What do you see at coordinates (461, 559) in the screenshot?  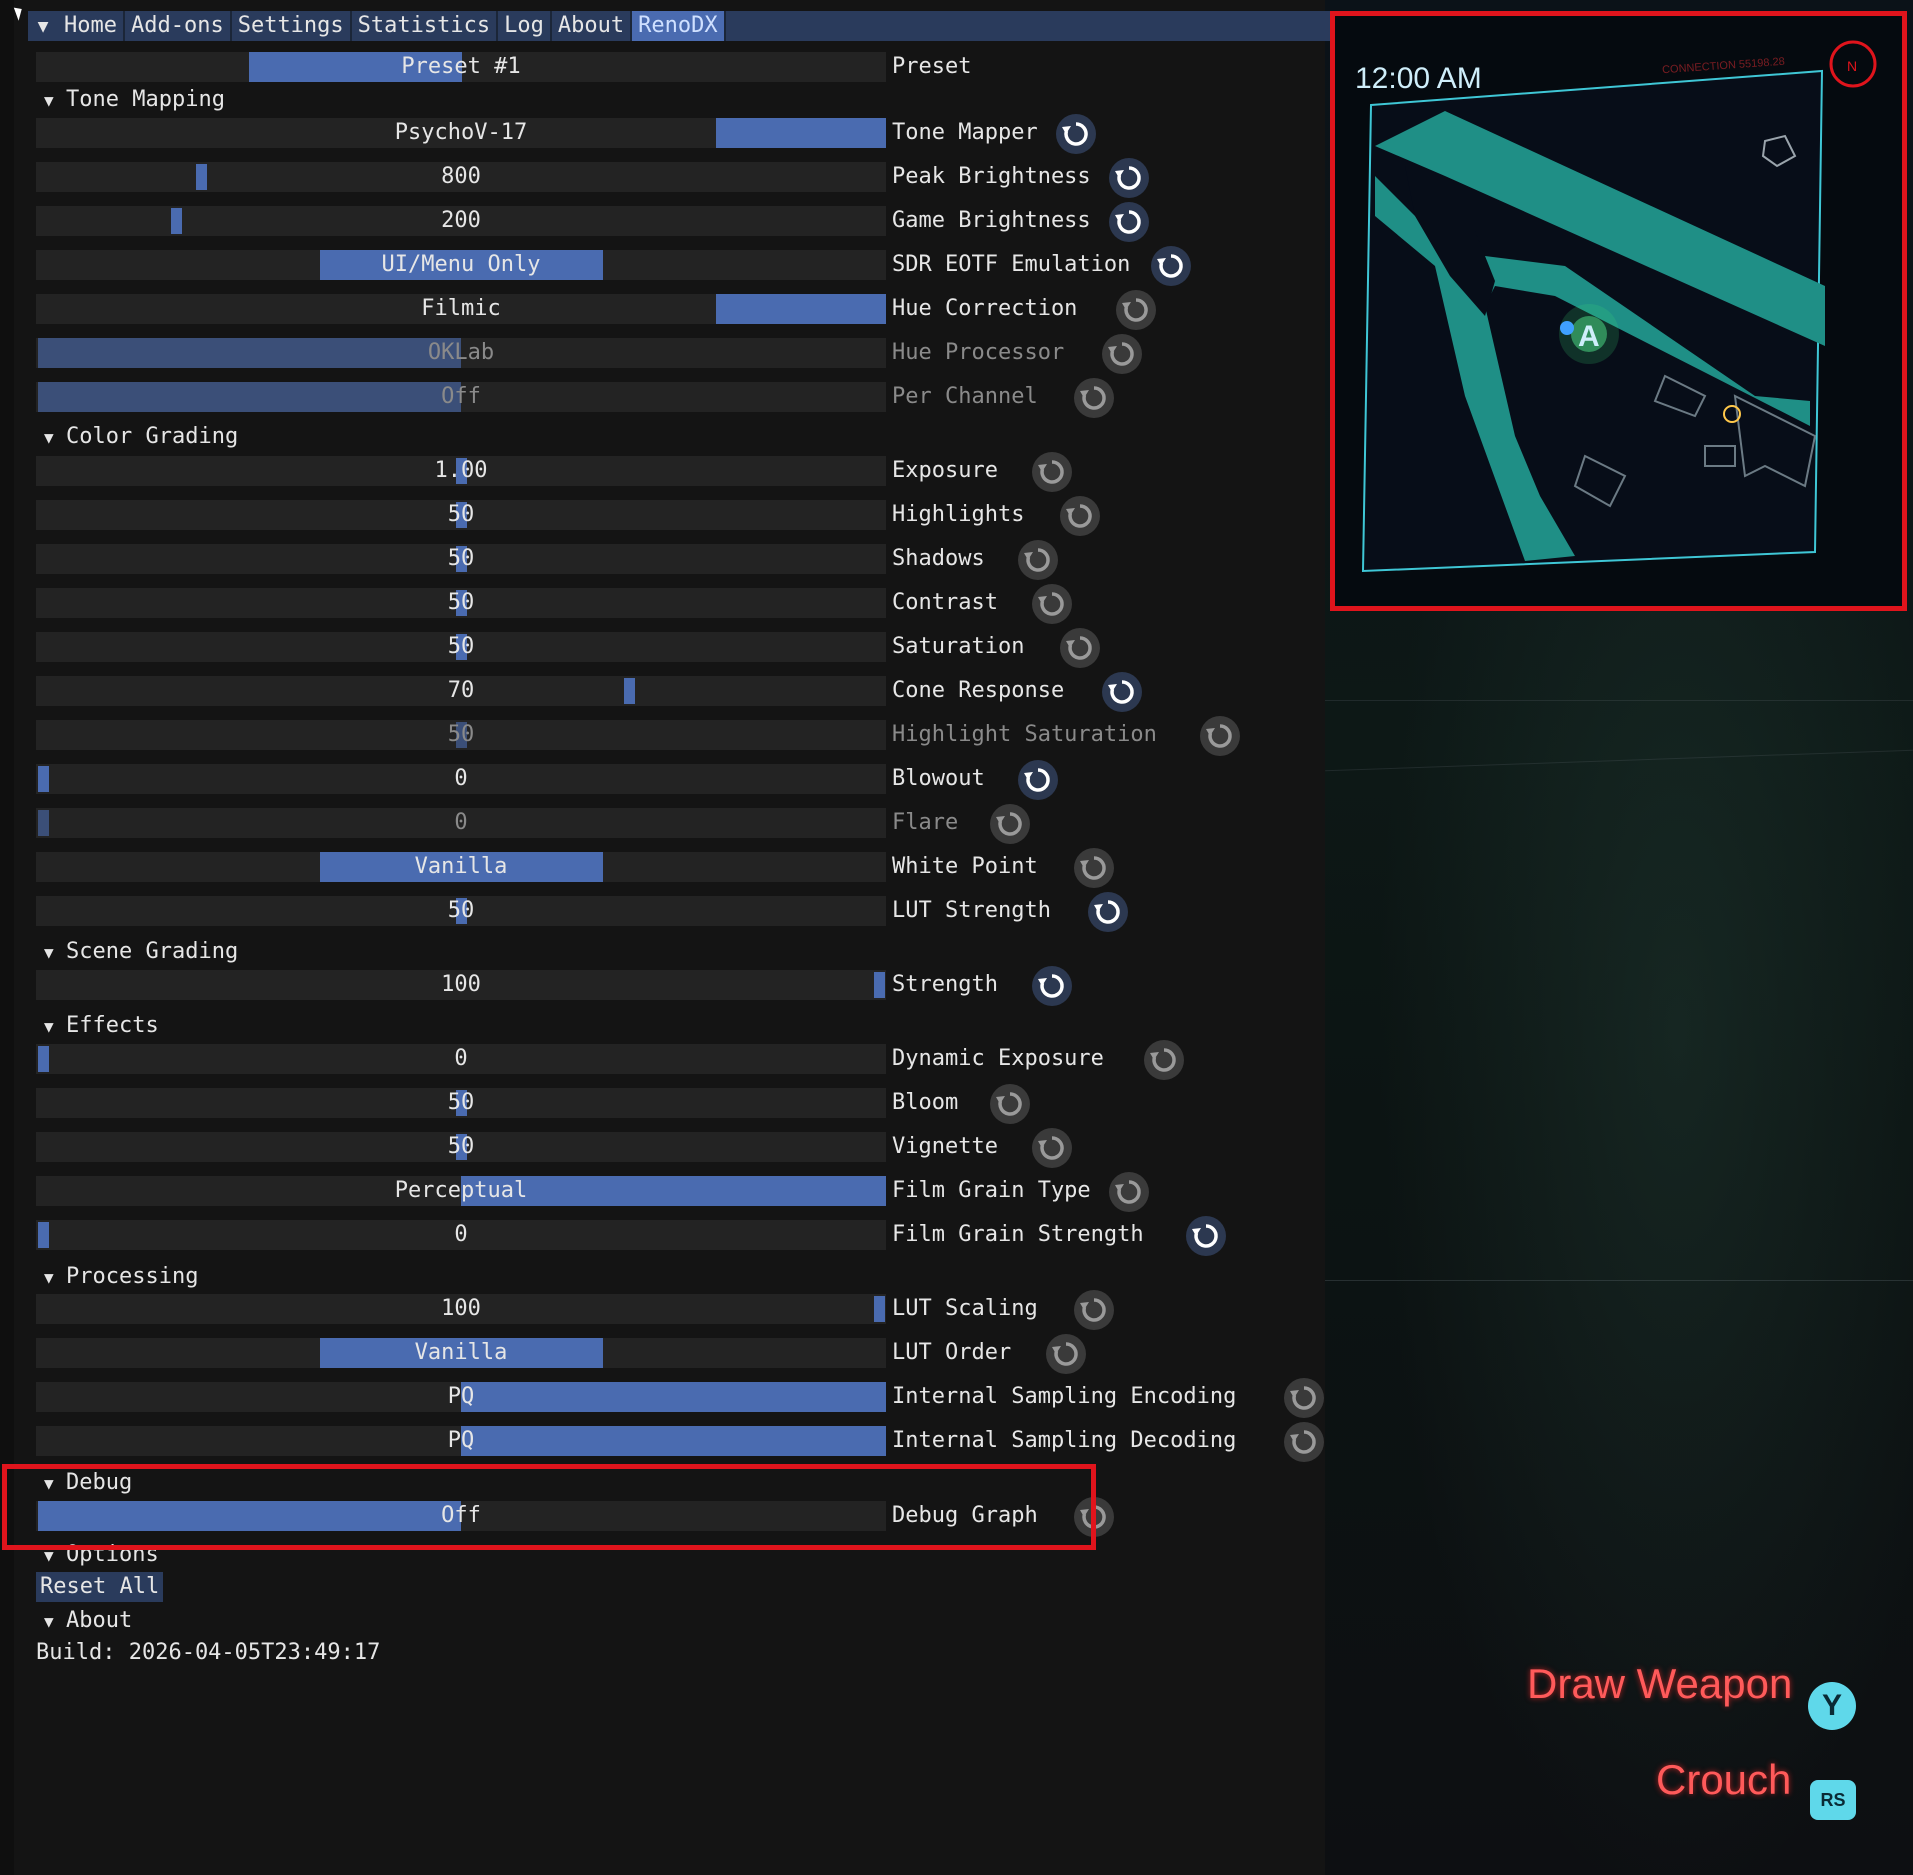 I see `shadows-slider: 50` at bounding box center [461, 559].